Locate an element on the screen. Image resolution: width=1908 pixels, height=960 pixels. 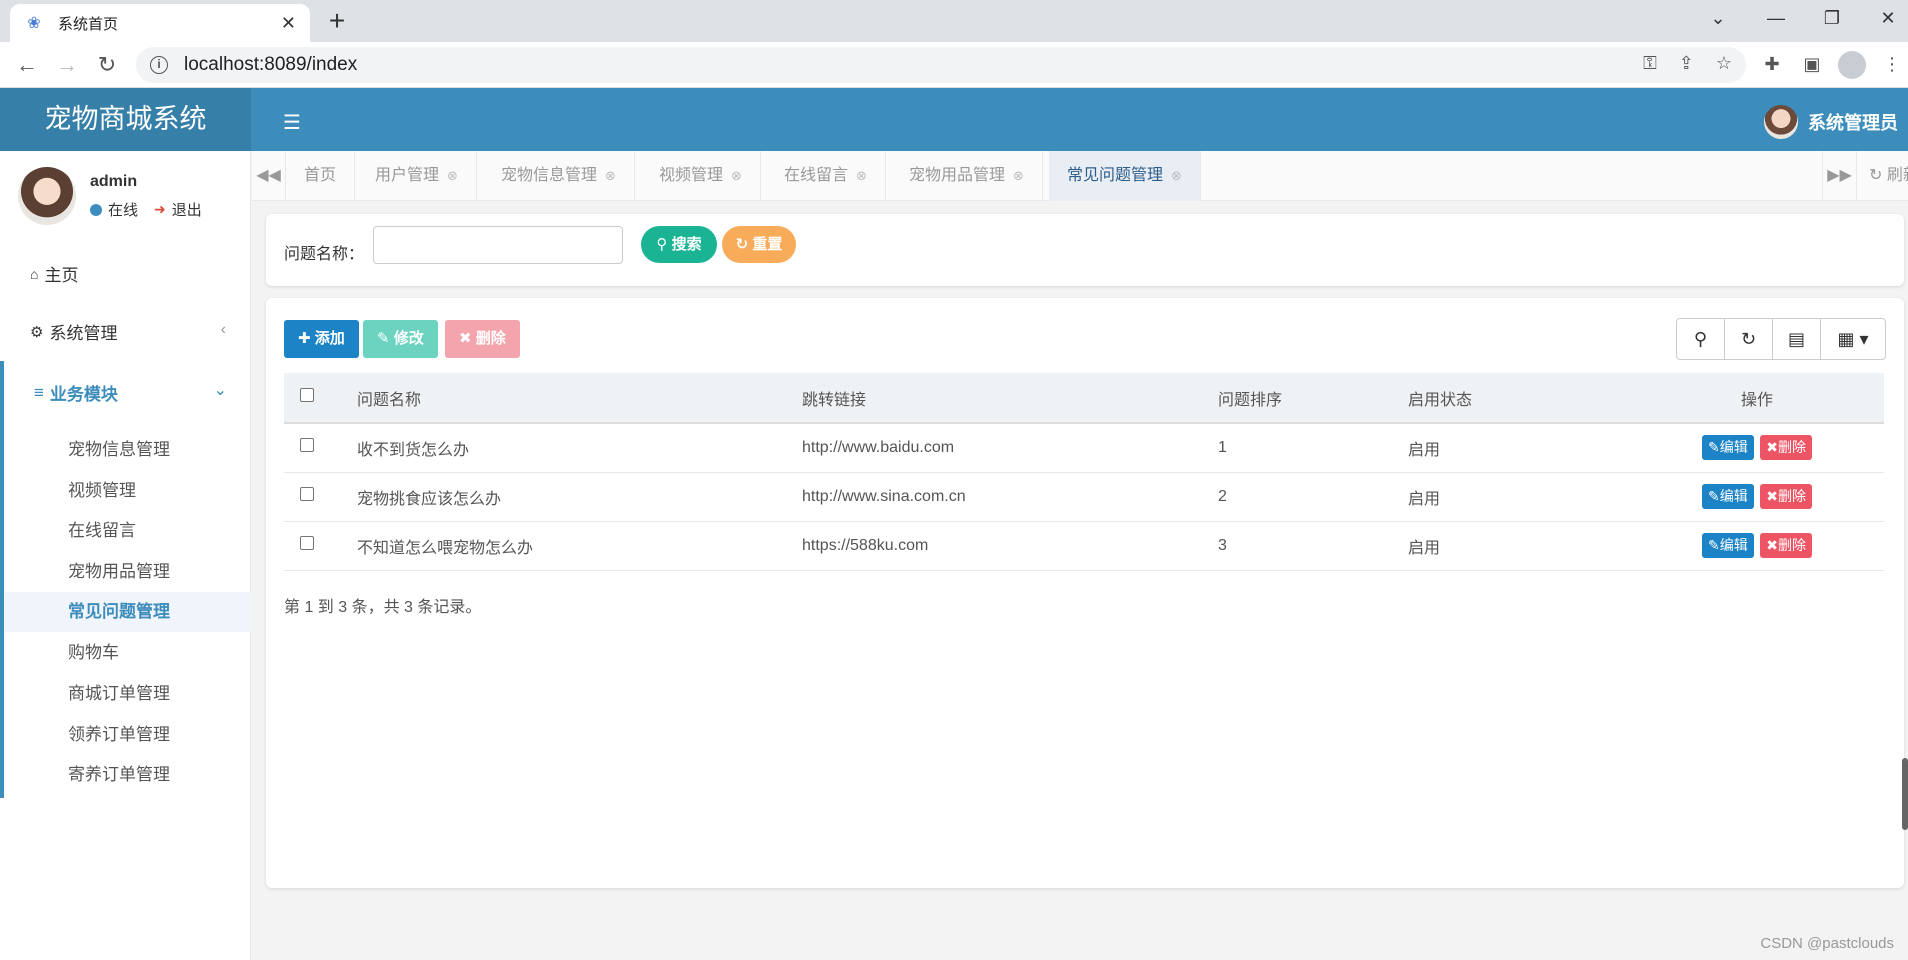
table-header-row: 问题名称 跳转链接 问题排序 启用状态 操作 is located at coordinates (1084, 398).